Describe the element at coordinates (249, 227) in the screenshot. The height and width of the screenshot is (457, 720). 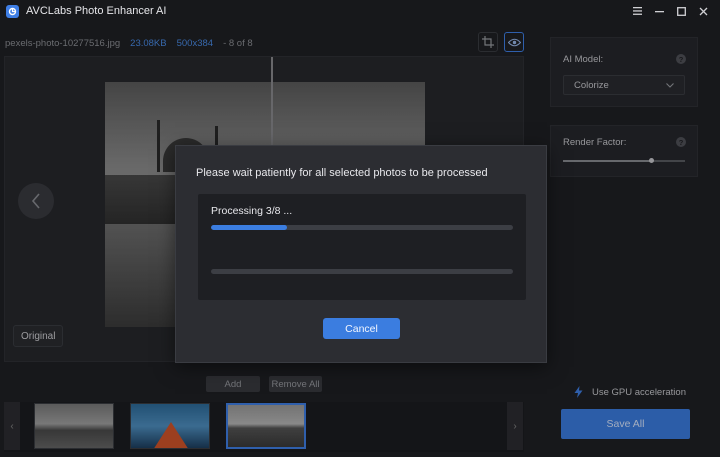
I see `current-progress-fill` at that location.